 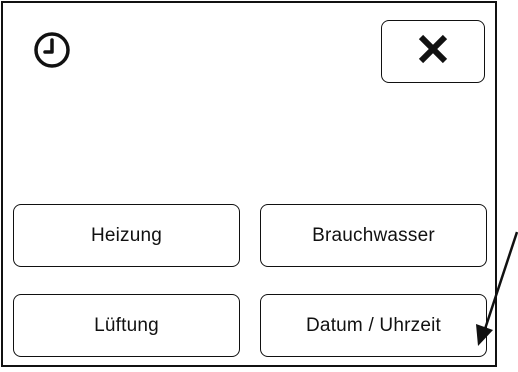 I want to click on datum-uhrzeit-button: Datum / Uhrzeit, so click(x=373, y=325).